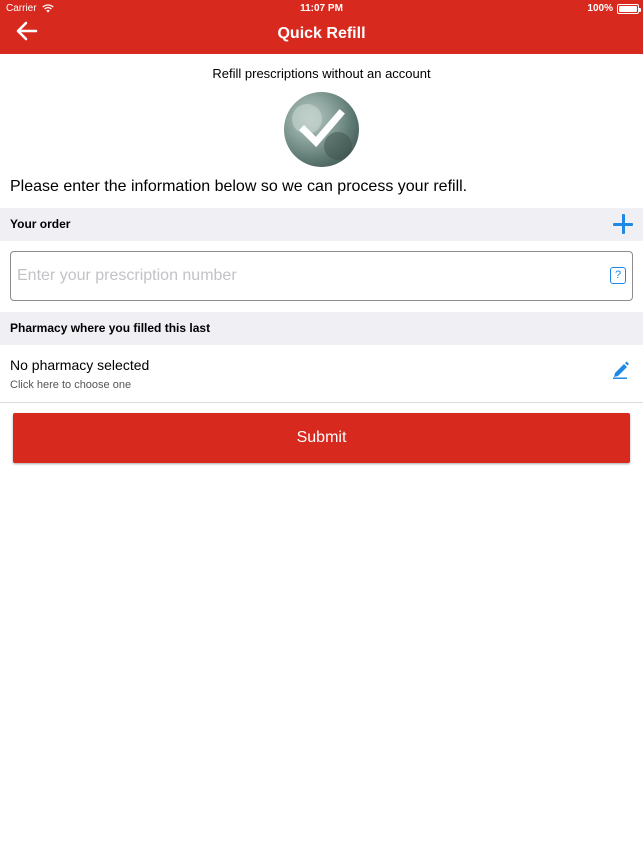 The image size is (643, 857). I want to click on checkmark-icon, so click(322, 128).